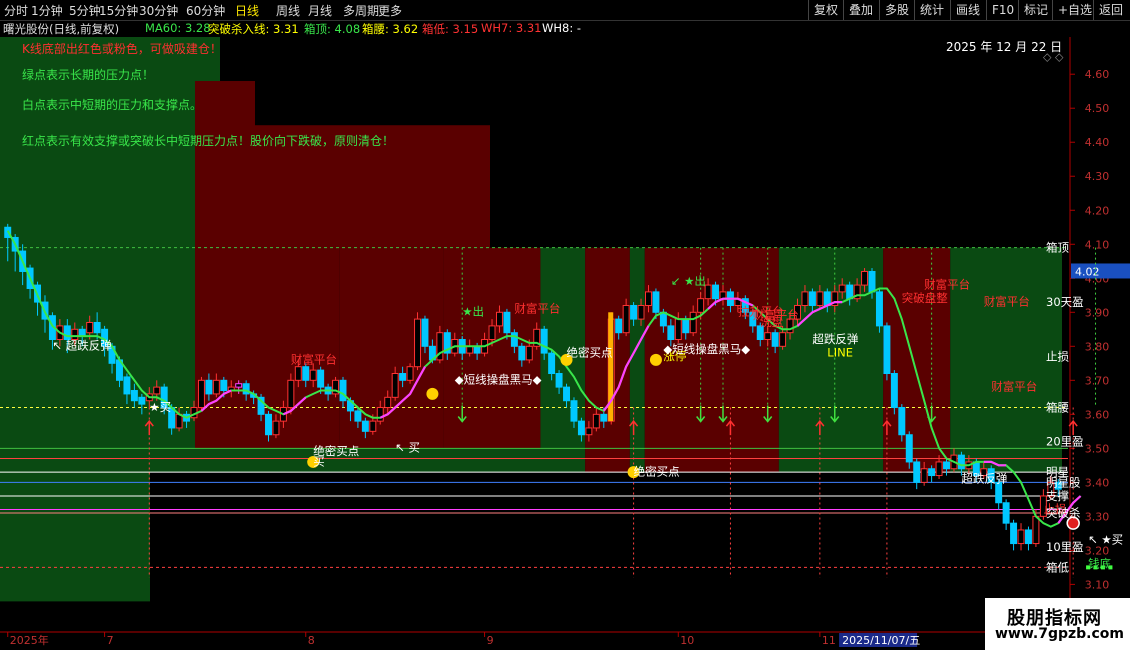 This screenshot has width=1130, height=650. I want to click on right-level-label: 突破杀, so click(1063, 513).